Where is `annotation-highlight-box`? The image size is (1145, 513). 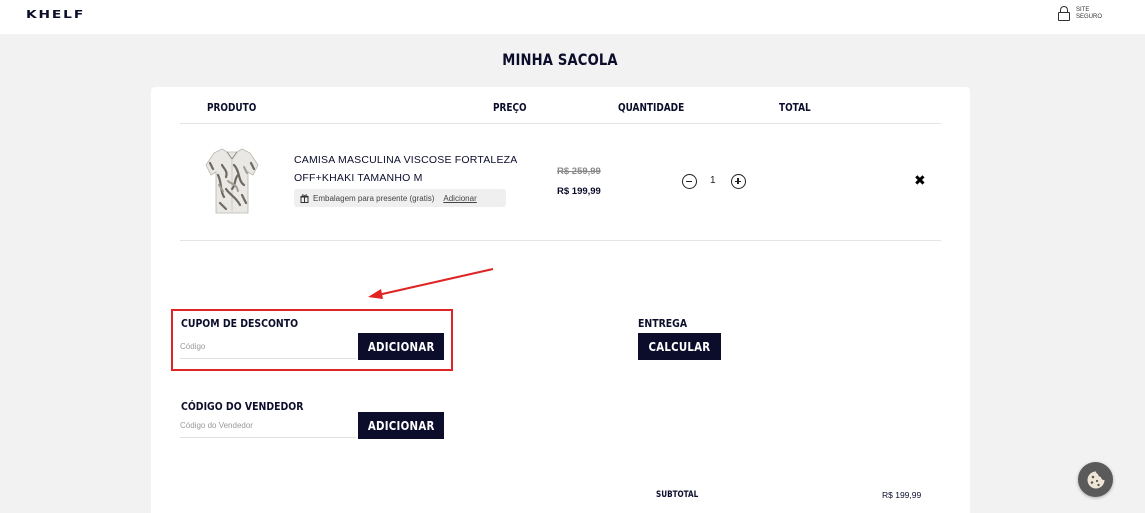 annotation-highlight-box is located at coordinates (312, 340).